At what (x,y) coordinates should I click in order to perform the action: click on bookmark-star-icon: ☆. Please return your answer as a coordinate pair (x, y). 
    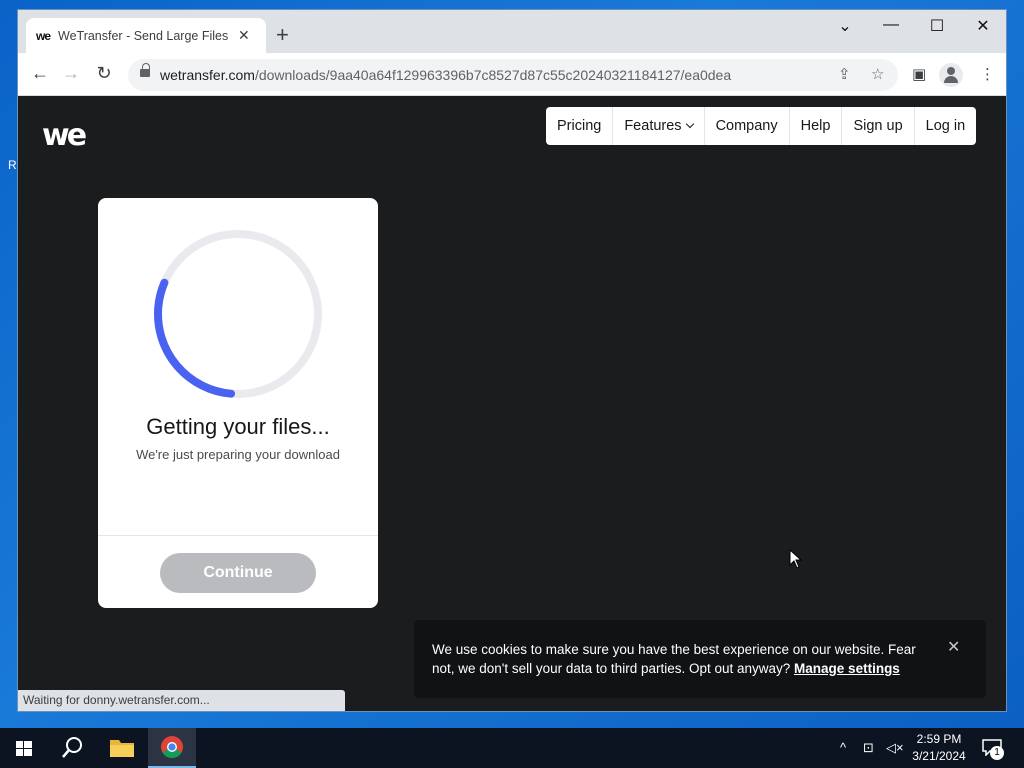
    Looking at the image, I should click on (877, 74).